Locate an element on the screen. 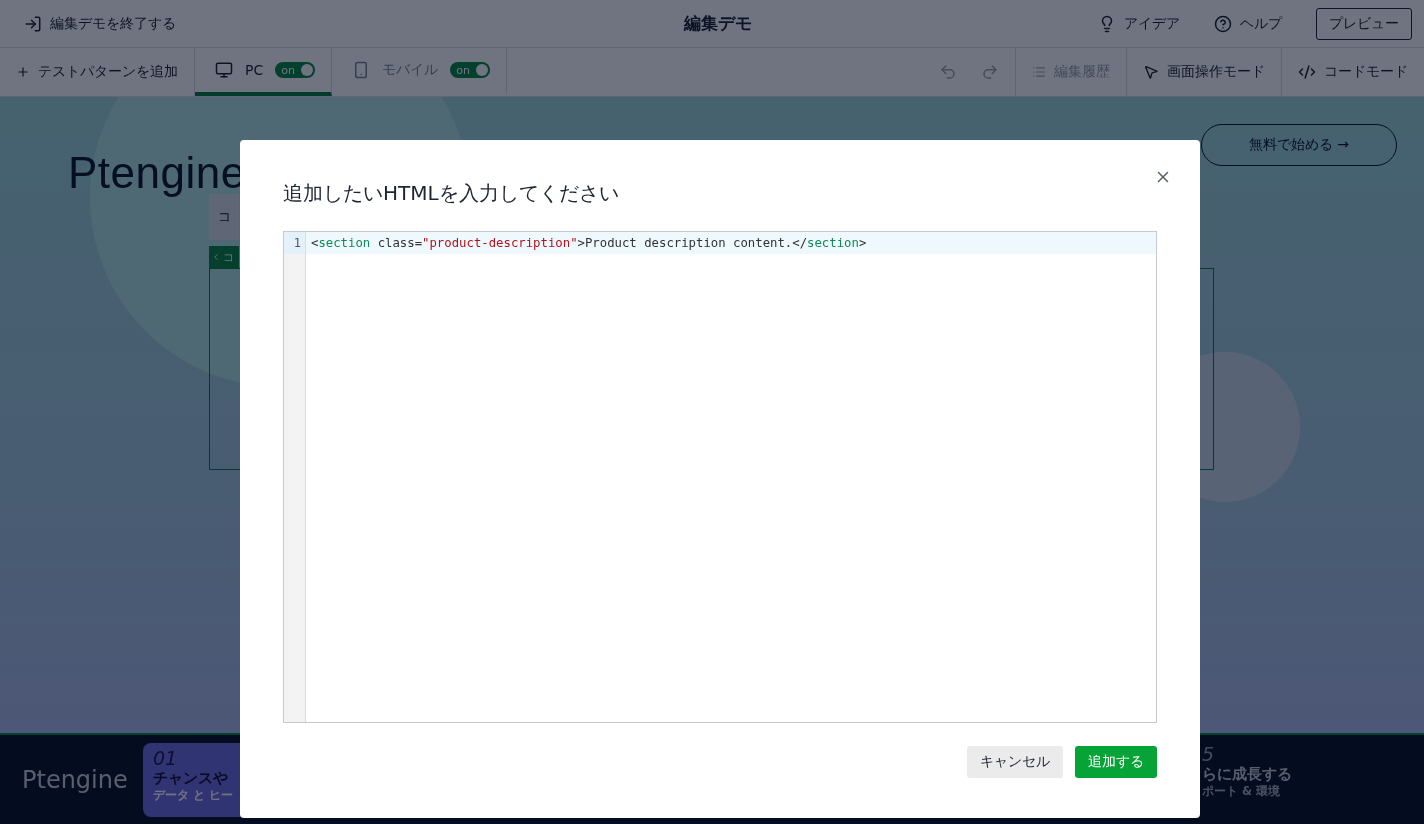  device-label: PC is located at coordinates (254, 70).